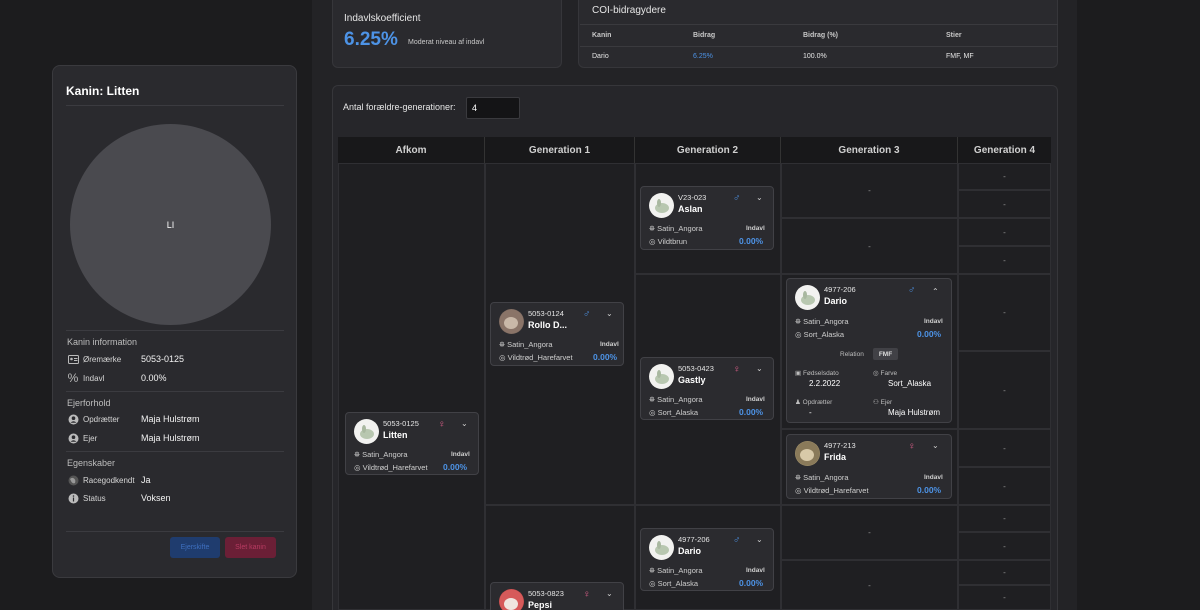 This screenshot has height=610, width=1200. I want to click on owner-row: Ejer Maja Hulstrøm, so click(133, 438).